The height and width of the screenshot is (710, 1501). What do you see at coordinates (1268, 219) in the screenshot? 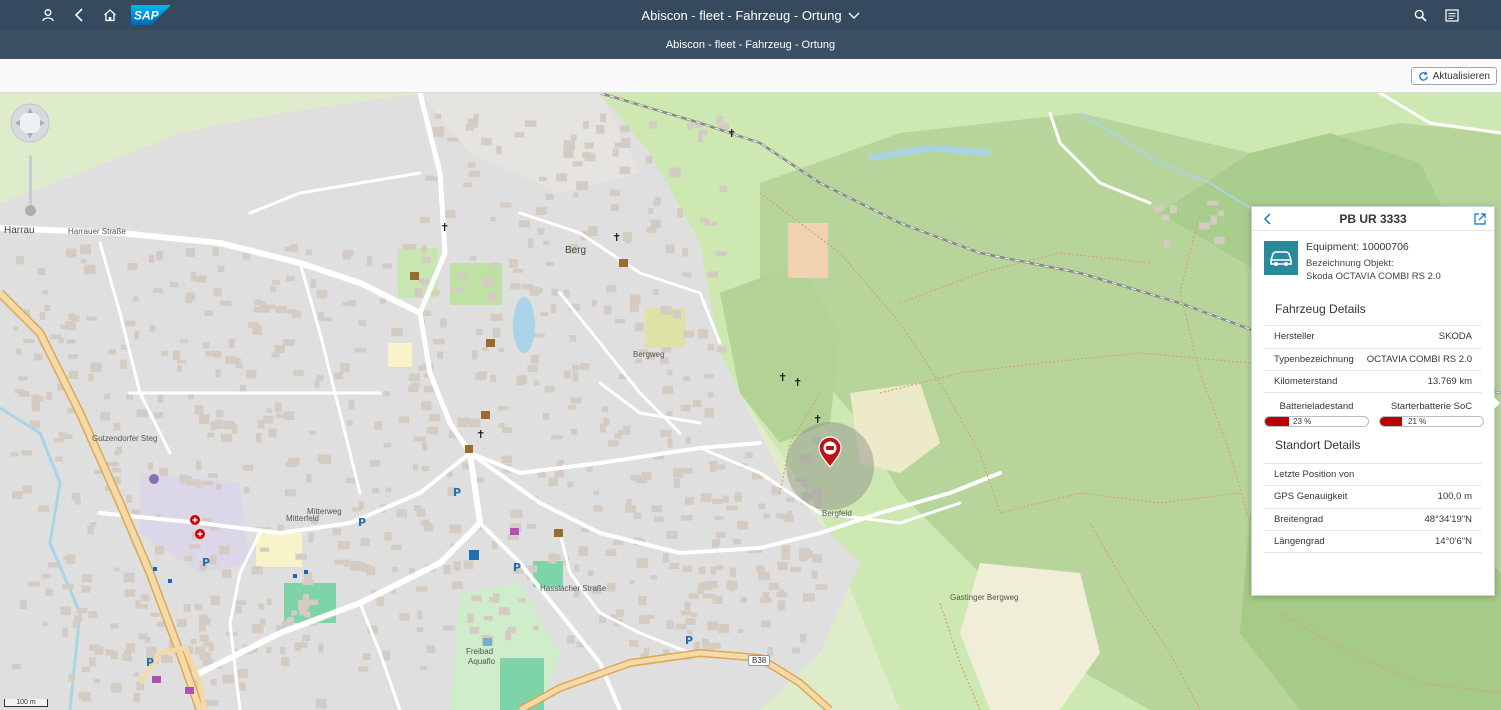
I see `back-icon` at bounding box center [1268, 219].